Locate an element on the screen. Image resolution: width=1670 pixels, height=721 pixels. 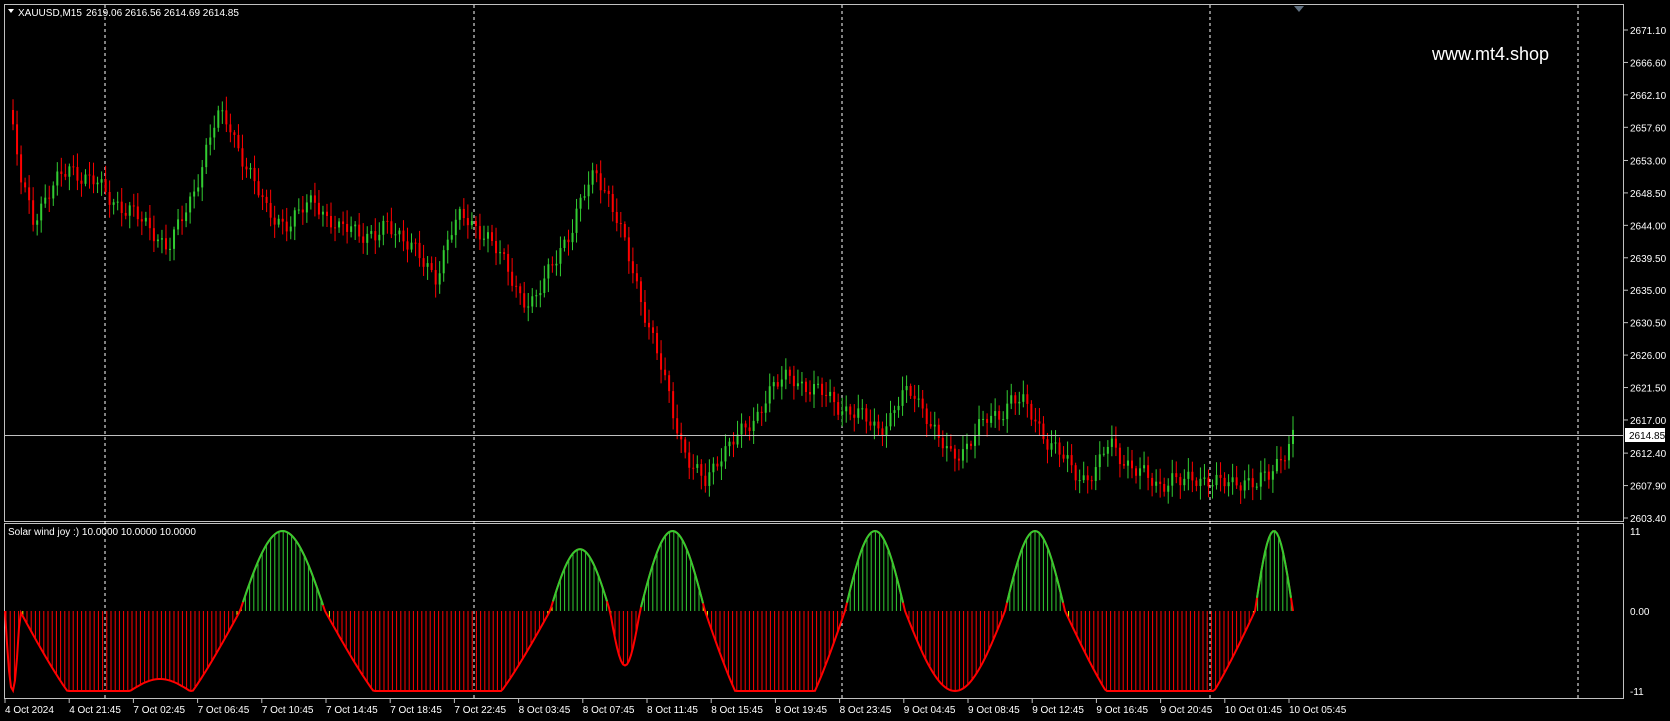
price-tick-label: 2630.50 is located at coordinates (1648, 324).